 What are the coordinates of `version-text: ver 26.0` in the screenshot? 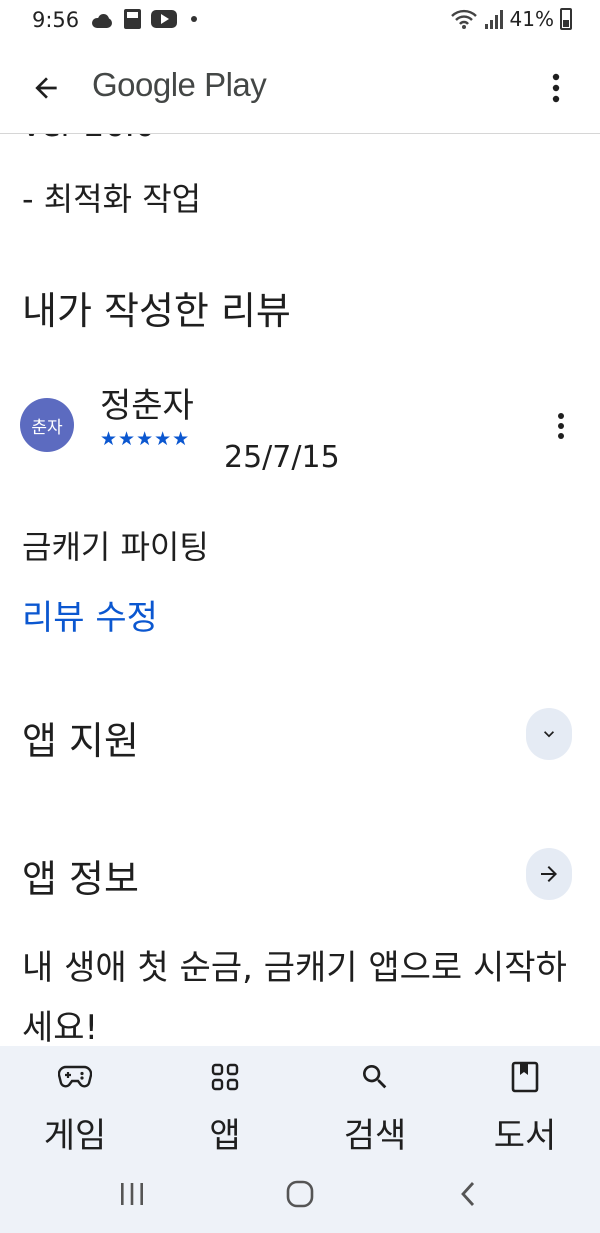 It's located at (88, 139).